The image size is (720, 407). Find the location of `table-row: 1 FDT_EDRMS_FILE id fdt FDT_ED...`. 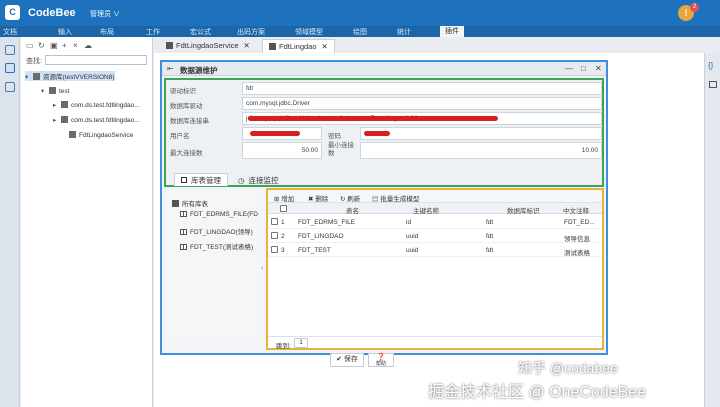

table-row: 1 FDT_EDRMS_FILE id fdt FDT_ED... is located at coordinates (435, 222).